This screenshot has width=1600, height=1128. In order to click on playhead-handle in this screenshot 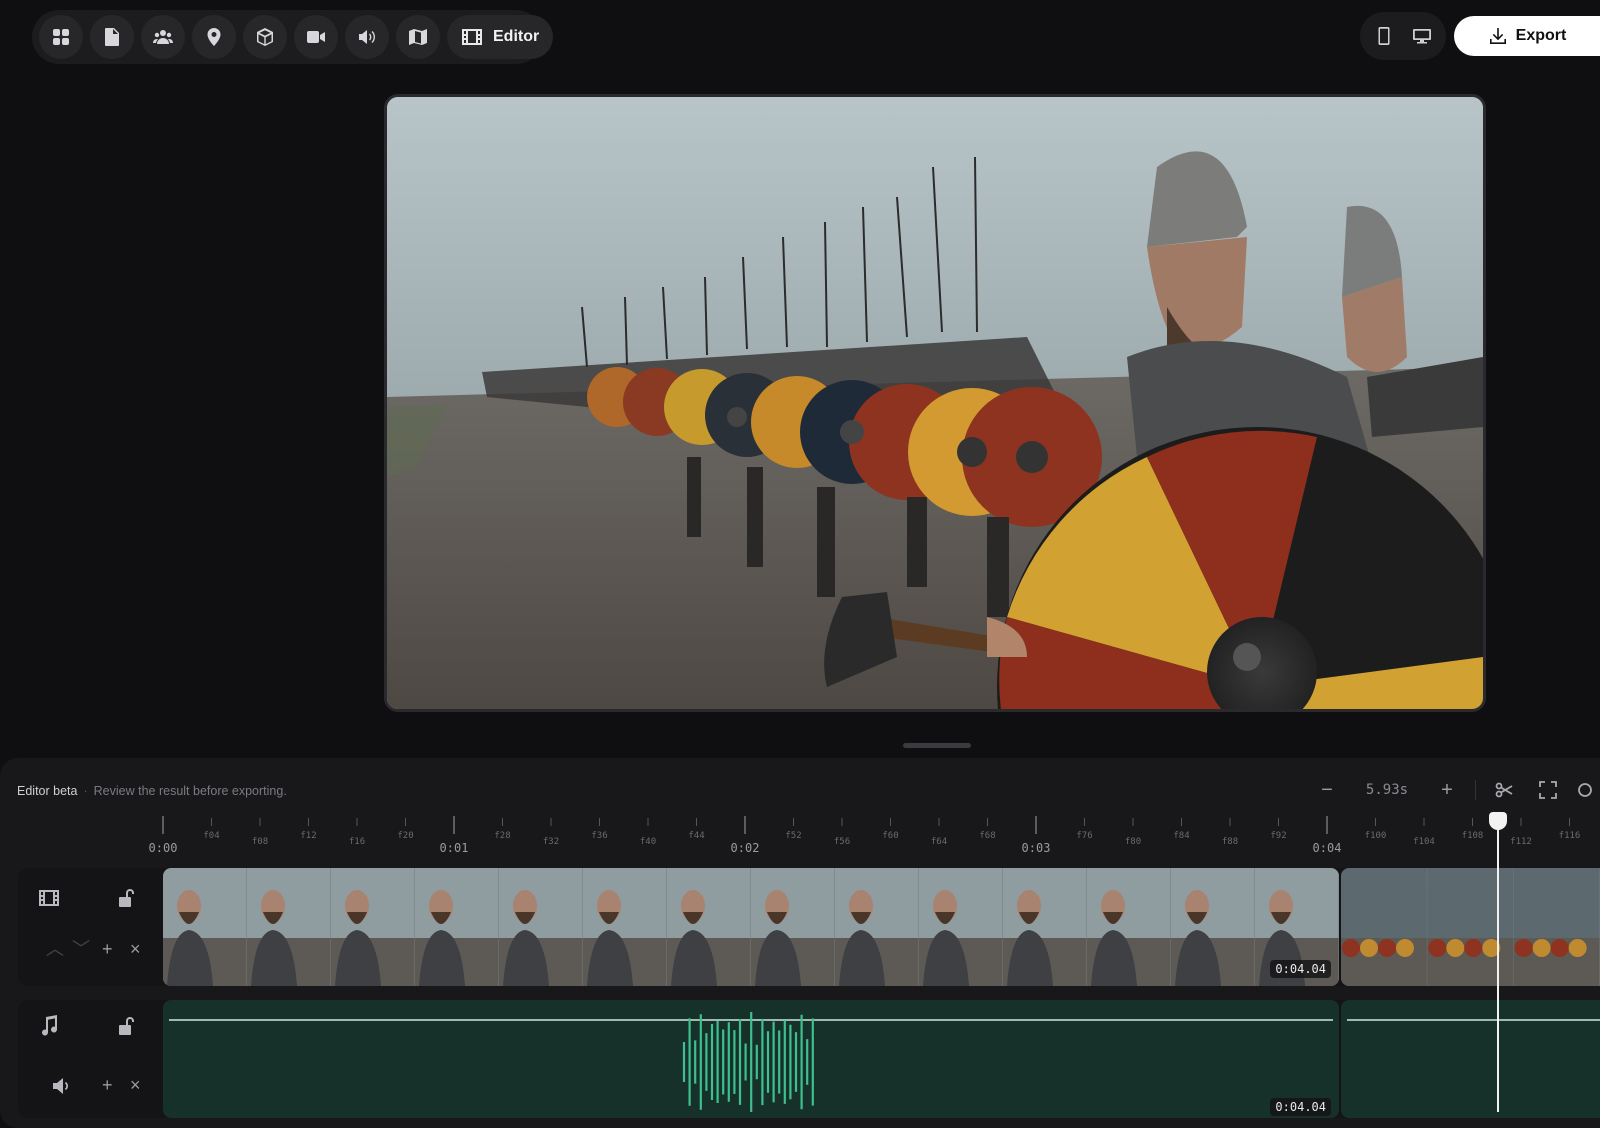, I will do `click(1498, 821)`.